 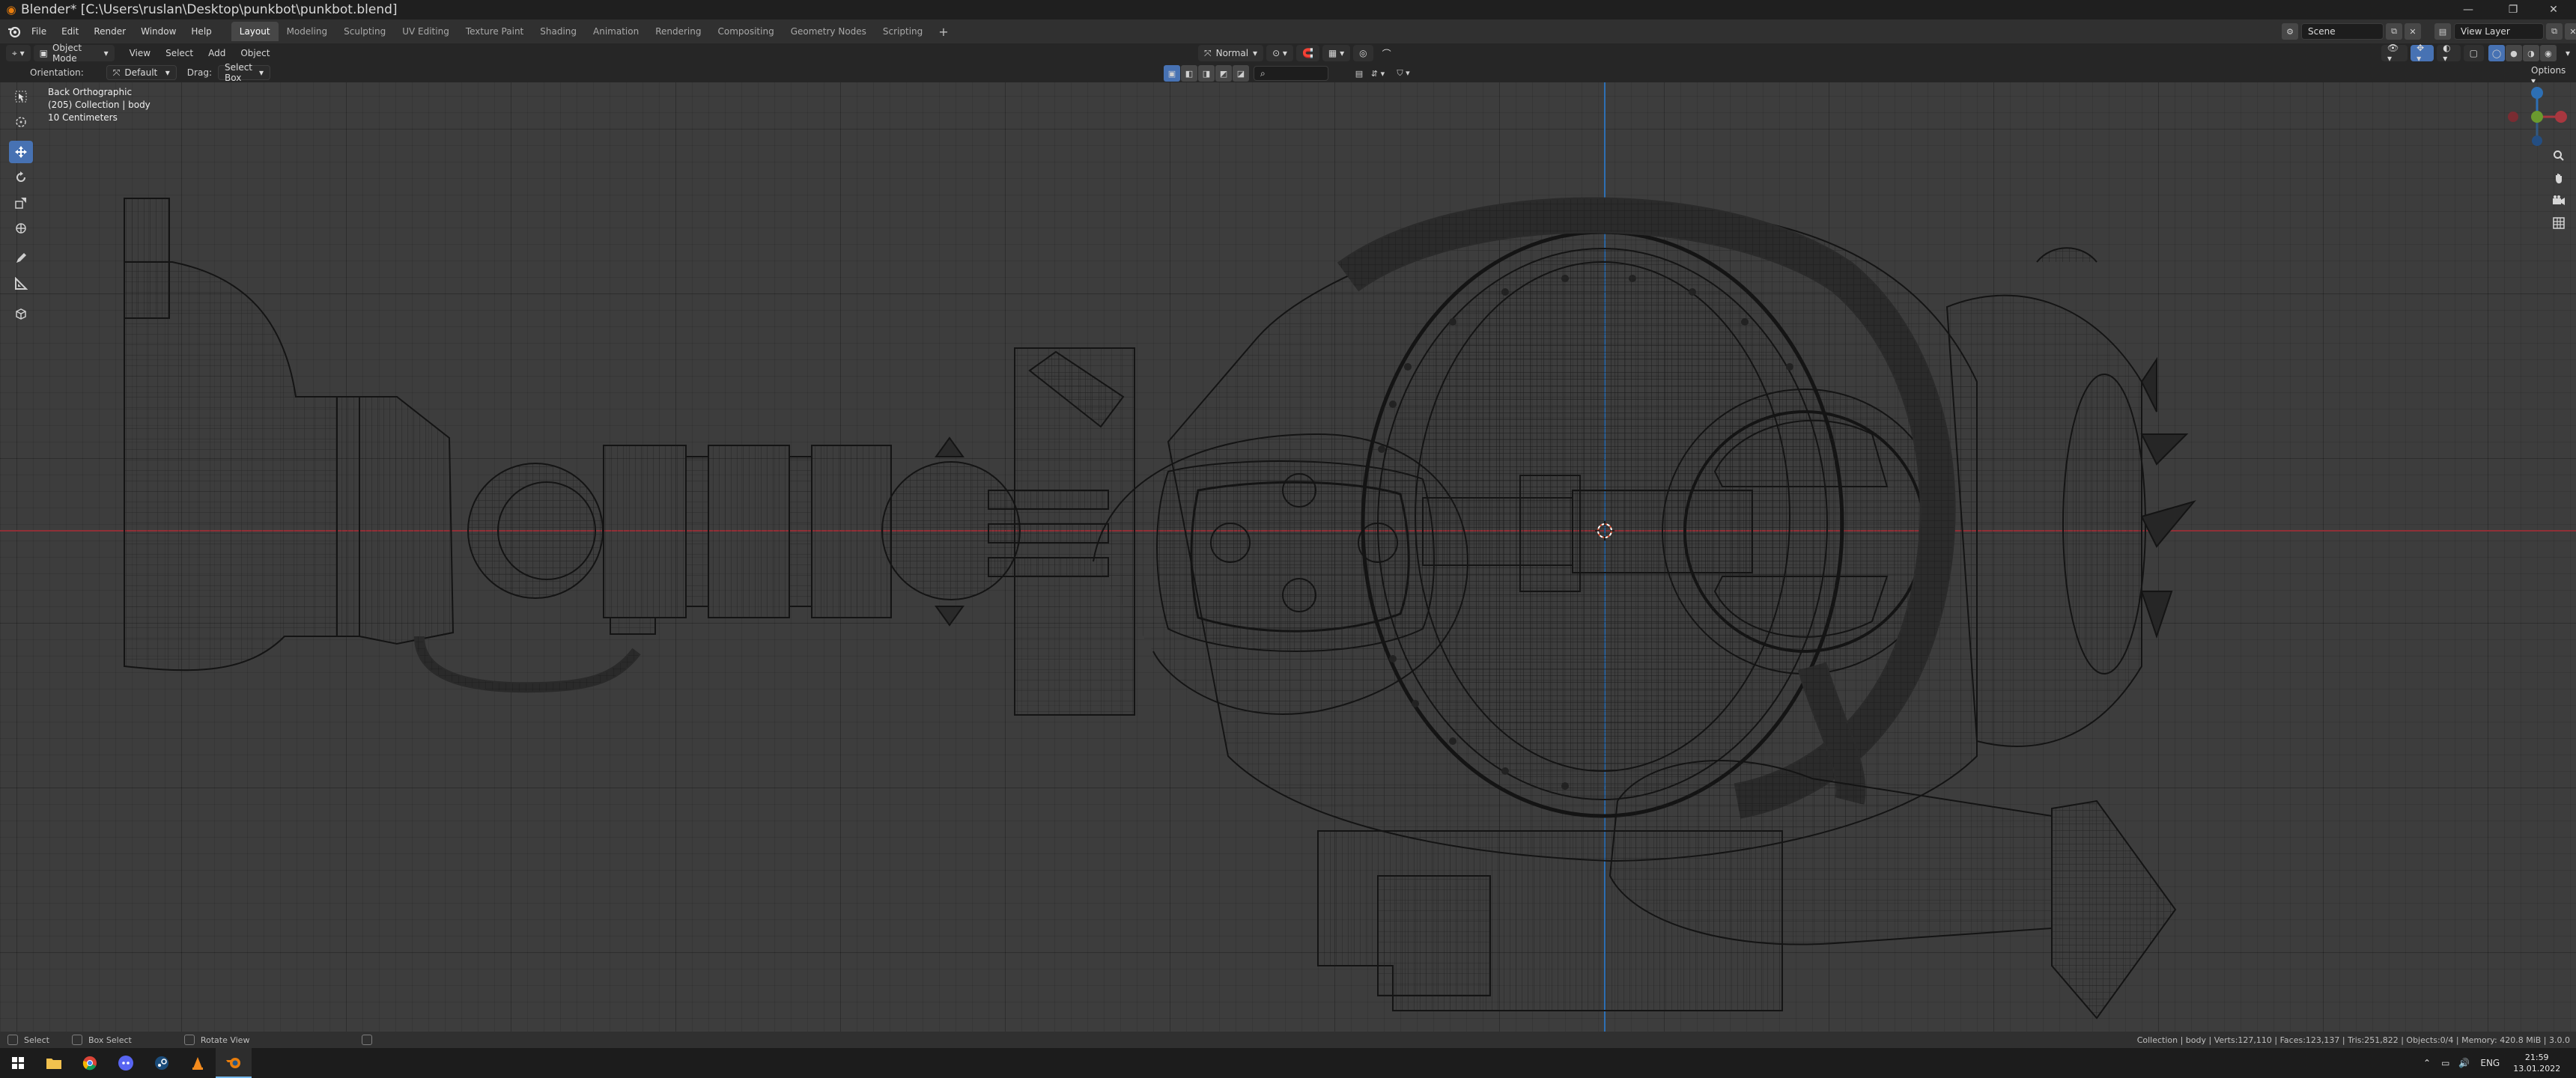 I want to click on view-layer-delete-icon: ✕, so click(x=2570, y=31).